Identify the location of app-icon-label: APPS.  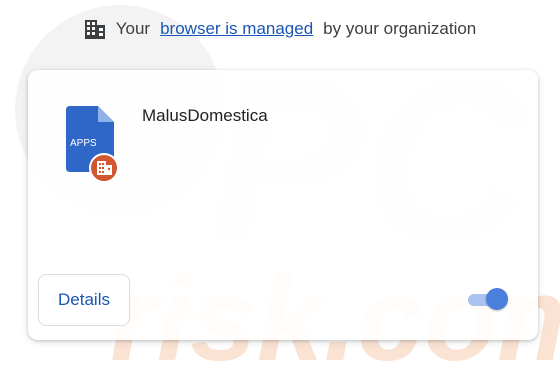
(83, 143).